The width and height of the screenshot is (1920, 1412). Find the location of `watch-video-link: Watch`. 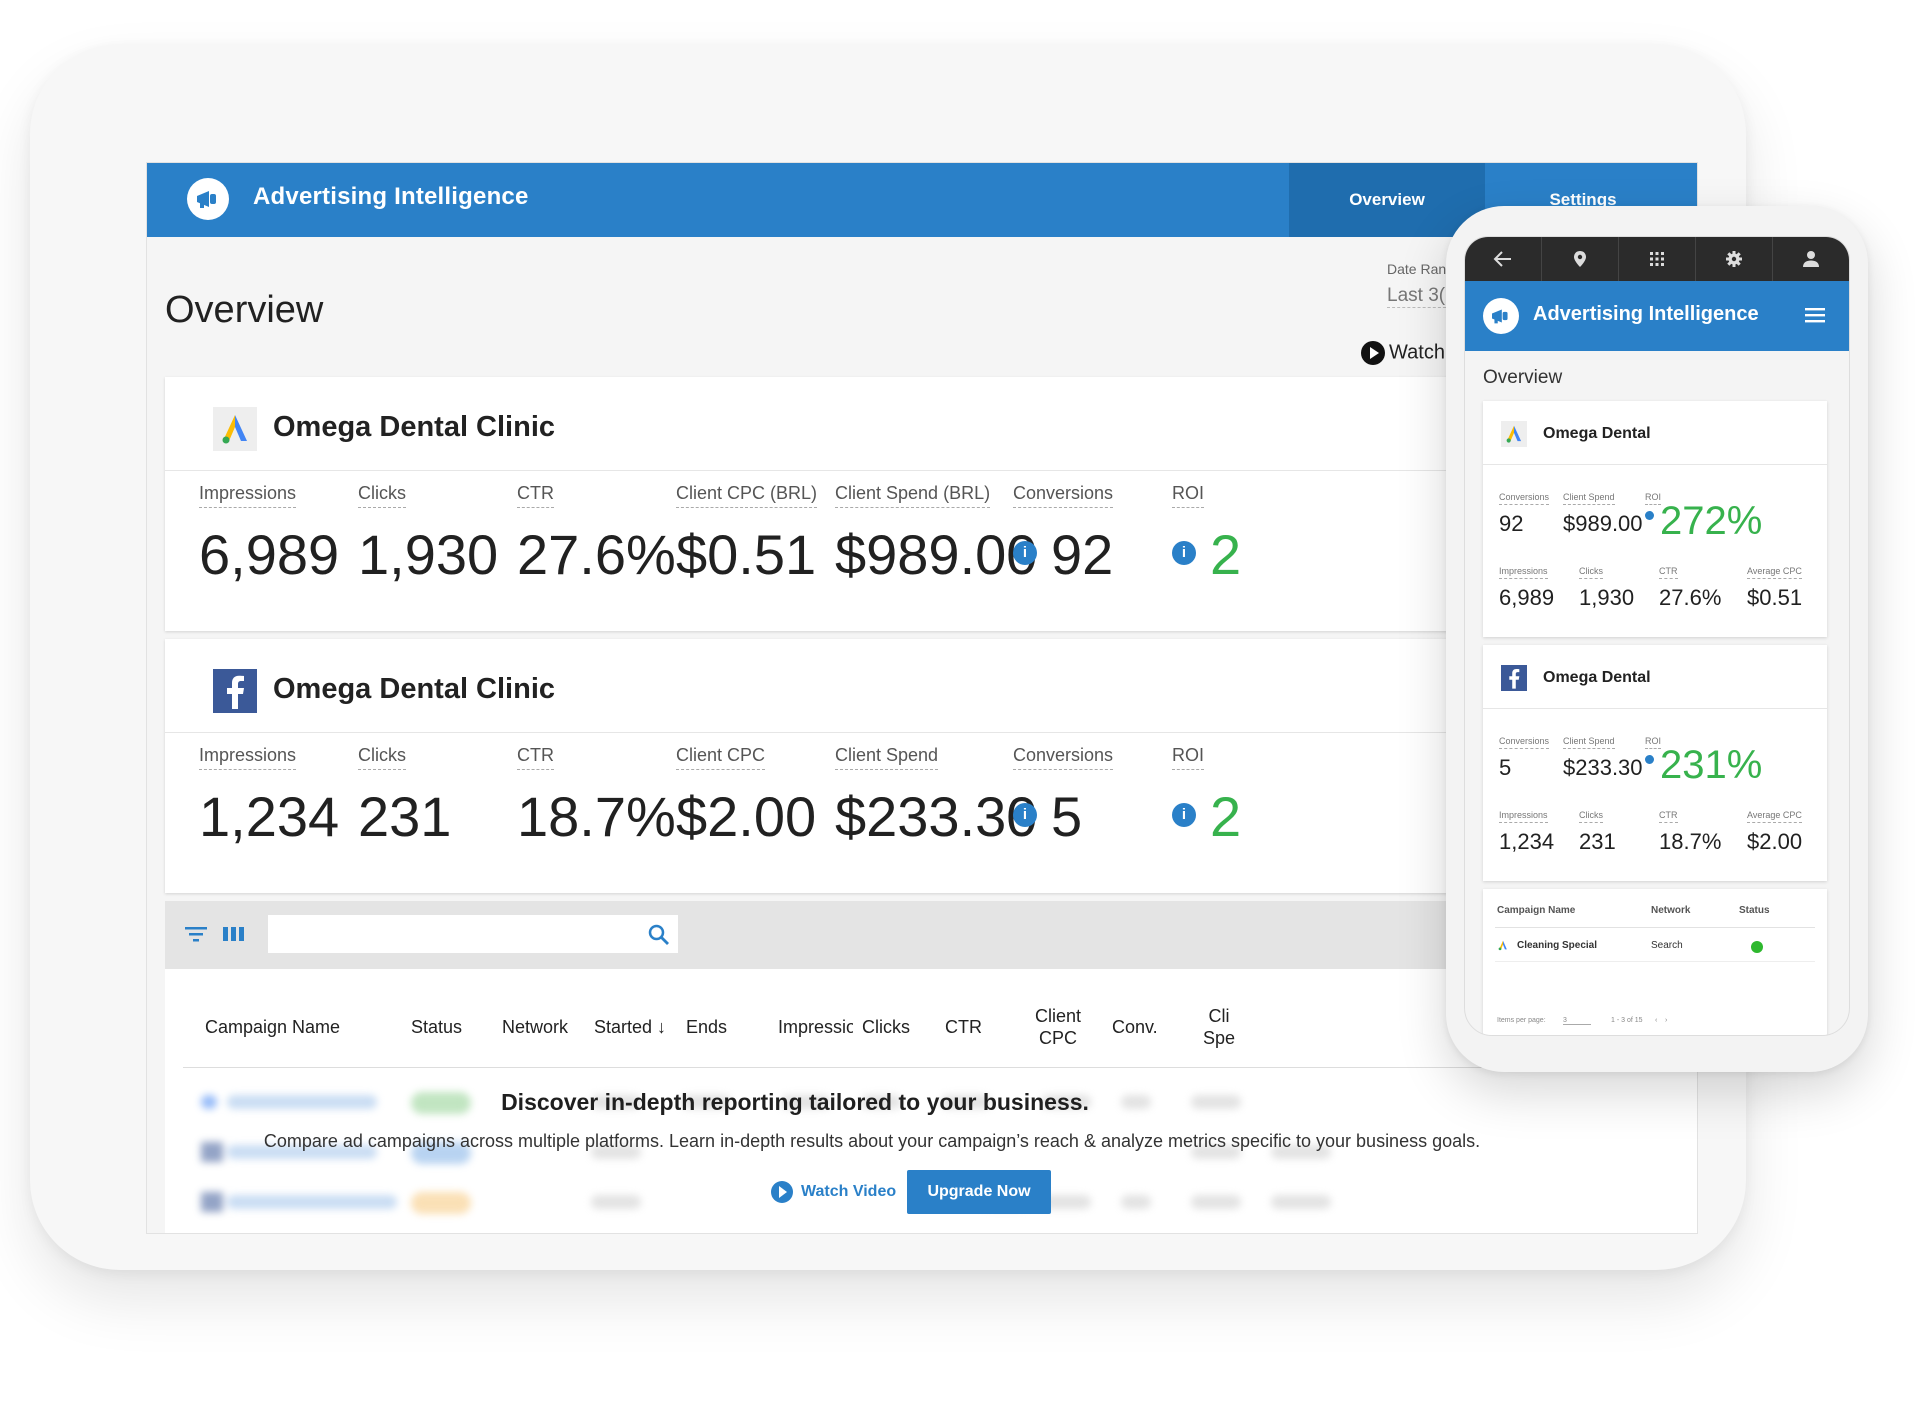

watch-video-link: Watch is located at coordinates (1403, 353).